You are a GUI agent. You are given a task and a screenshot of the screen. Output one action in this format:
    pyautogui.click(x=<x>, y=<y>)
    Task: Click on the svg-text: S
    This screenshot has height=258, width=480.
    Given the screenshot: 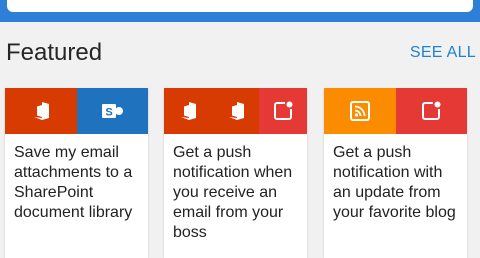 What is the action you would take?
    pyautogui.click(x=109, y=113)
    